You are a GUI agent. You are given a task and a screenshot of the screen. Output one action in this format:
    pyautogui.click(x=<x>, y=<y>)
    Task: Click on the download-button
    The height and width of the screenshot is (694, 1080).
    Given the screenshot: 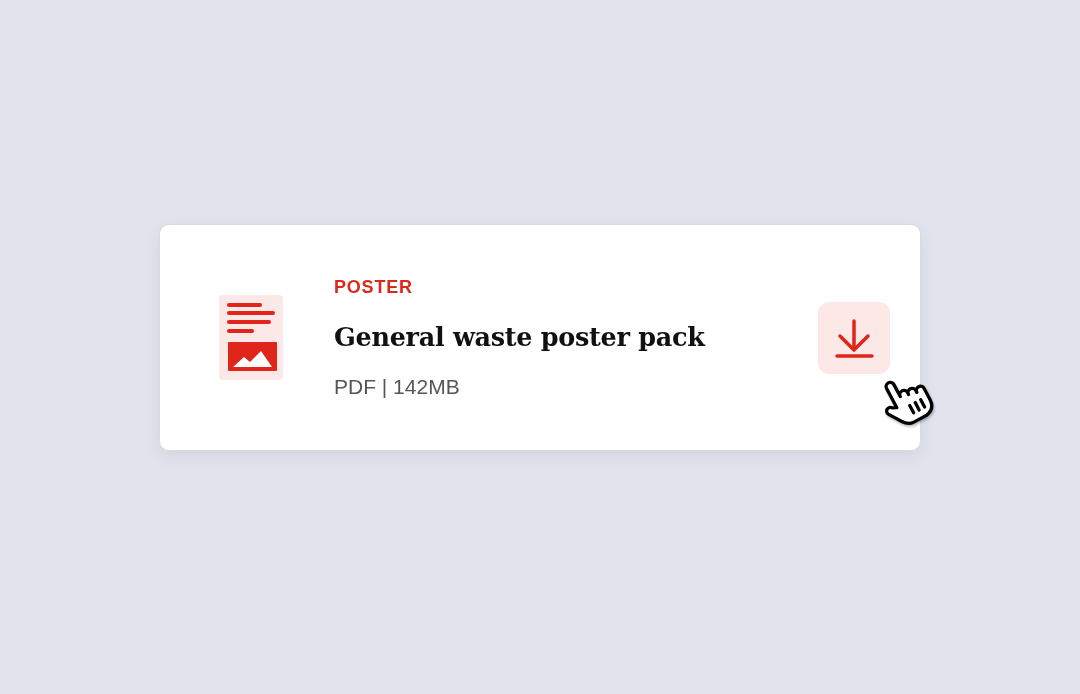 What is the action you would take?
    pyautogui.click(x=854, y=337)
    